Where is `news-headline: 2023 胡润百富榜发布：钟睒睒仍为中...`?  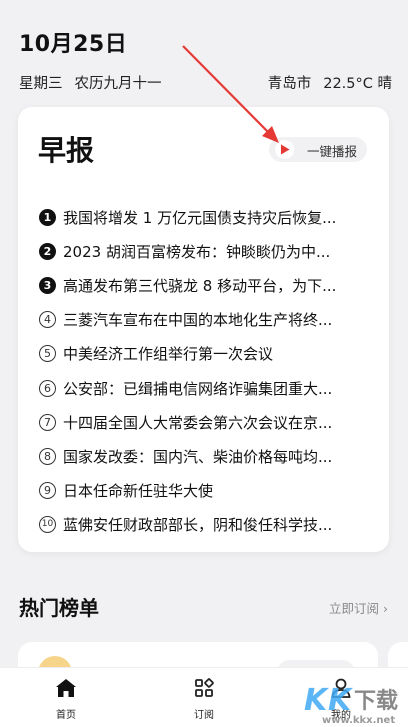
news-headline: 2023 胡润百富榜发布：钟睒睒仍为中... is located at coordinates (197, 251).